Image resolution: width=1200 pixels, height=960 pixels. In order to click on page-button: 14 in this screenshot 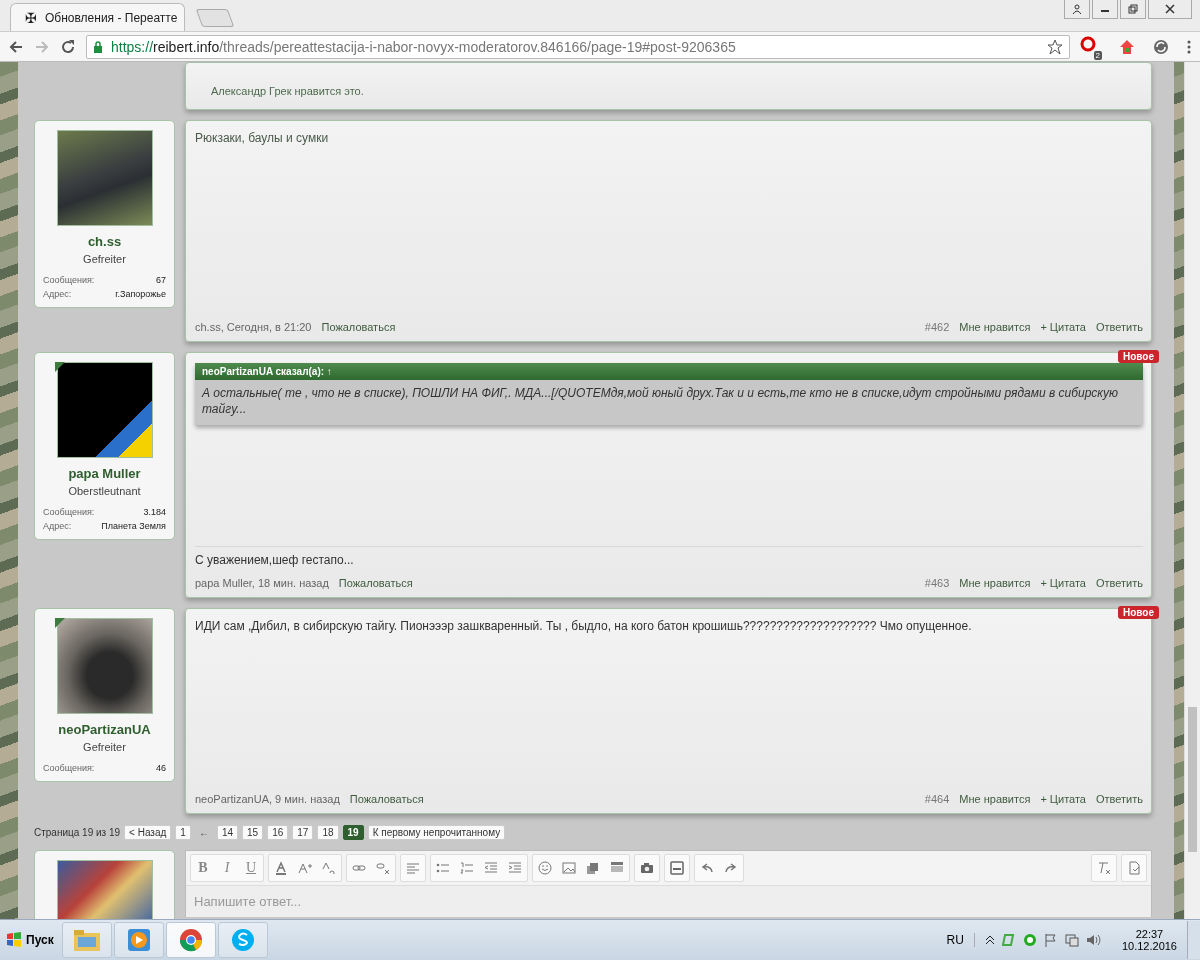, I will do `click(227, 832)`.